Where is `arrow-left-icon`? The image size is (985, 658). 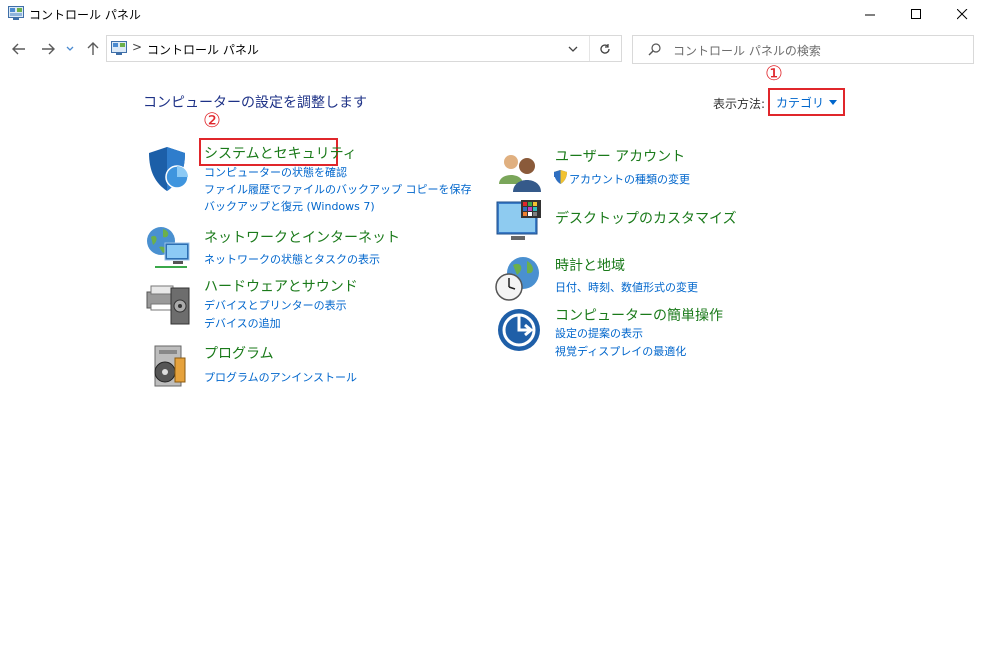 arrow-left-icon is located at coordinates (18, 49).